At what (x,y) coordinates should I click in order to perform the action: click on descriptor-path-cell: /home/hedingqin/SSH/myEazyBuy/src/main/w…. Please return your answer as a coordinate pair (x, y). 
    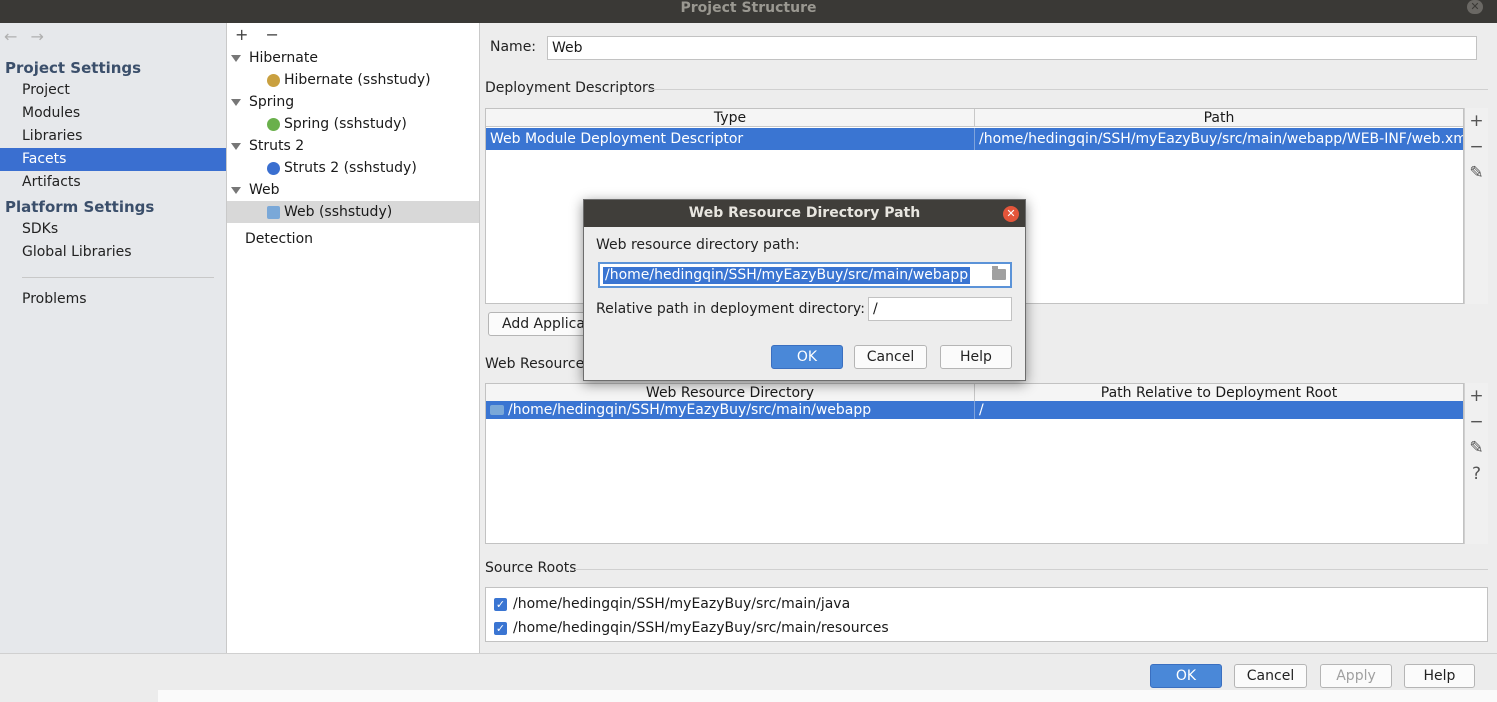
    Looking at the image, I should click on (1221, 139).